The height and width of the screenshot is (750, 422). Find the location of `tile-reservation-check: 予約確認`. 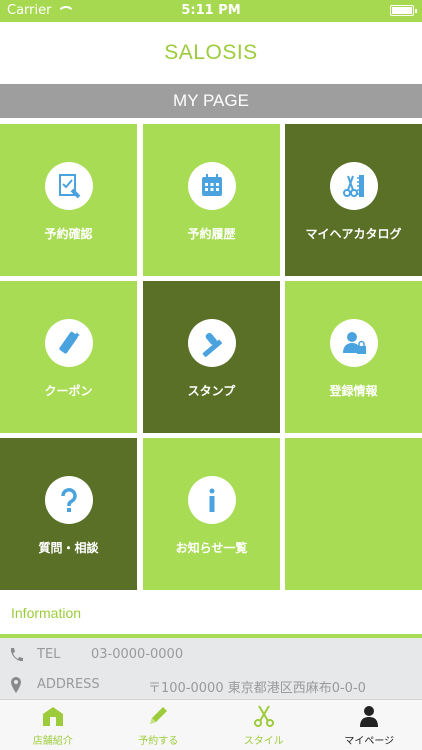

tile-reservation-check: 予約確認 is located at coordinates (68, 200).